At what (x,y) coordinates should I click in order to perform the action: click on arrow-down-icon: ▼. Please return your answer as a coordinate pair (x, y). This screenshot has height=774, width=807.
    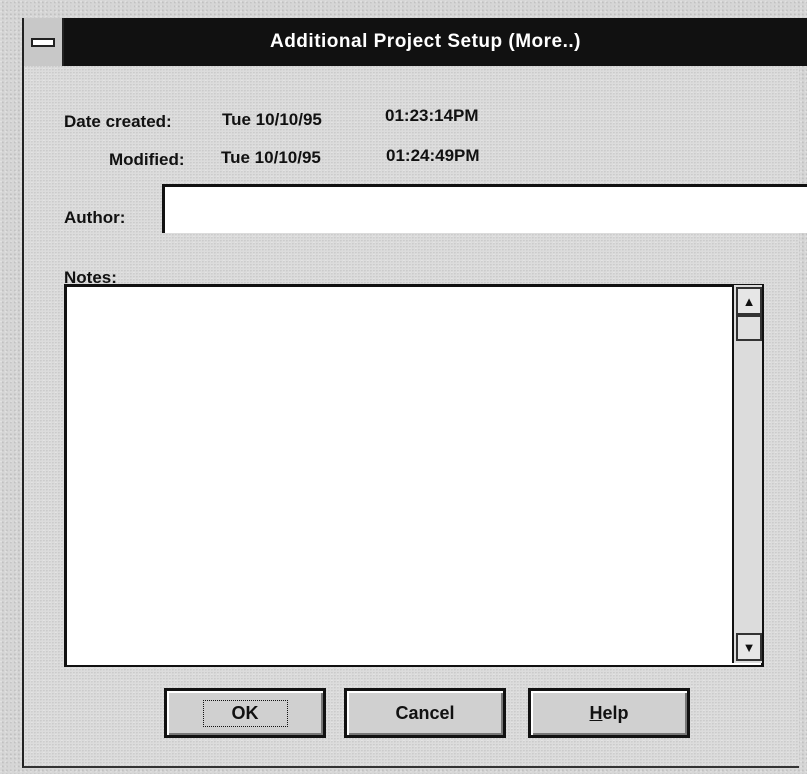
    Looking at the image, I should click on (749, 647).